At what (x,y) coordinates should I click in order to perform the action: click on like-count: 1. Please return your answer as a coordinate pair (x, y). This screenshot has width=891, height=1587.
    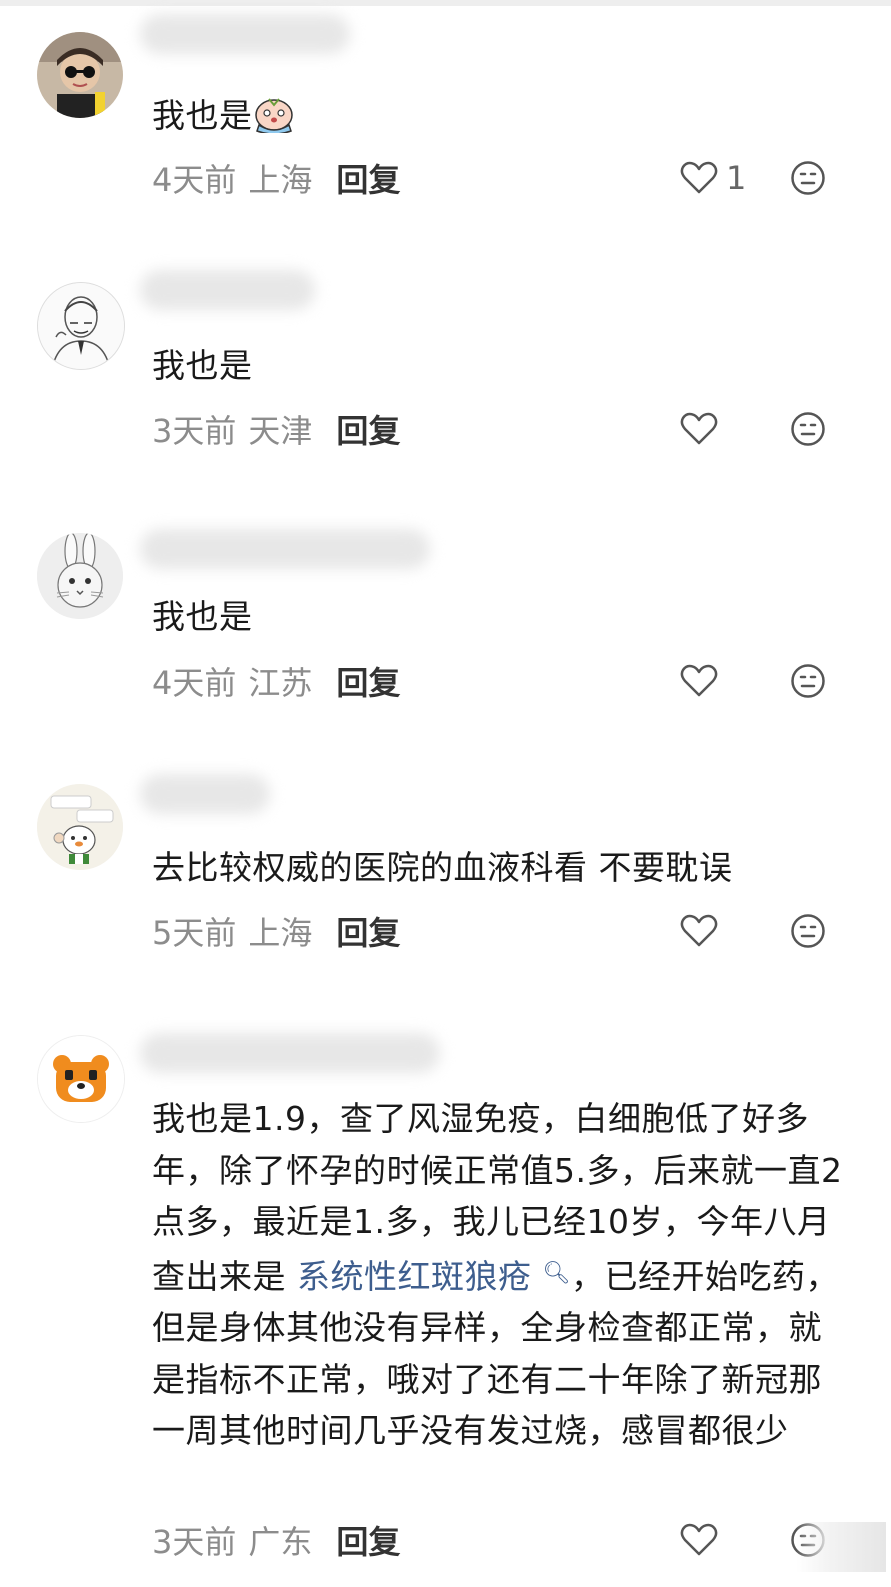
    Looking at the image, I should click on (736, 178).